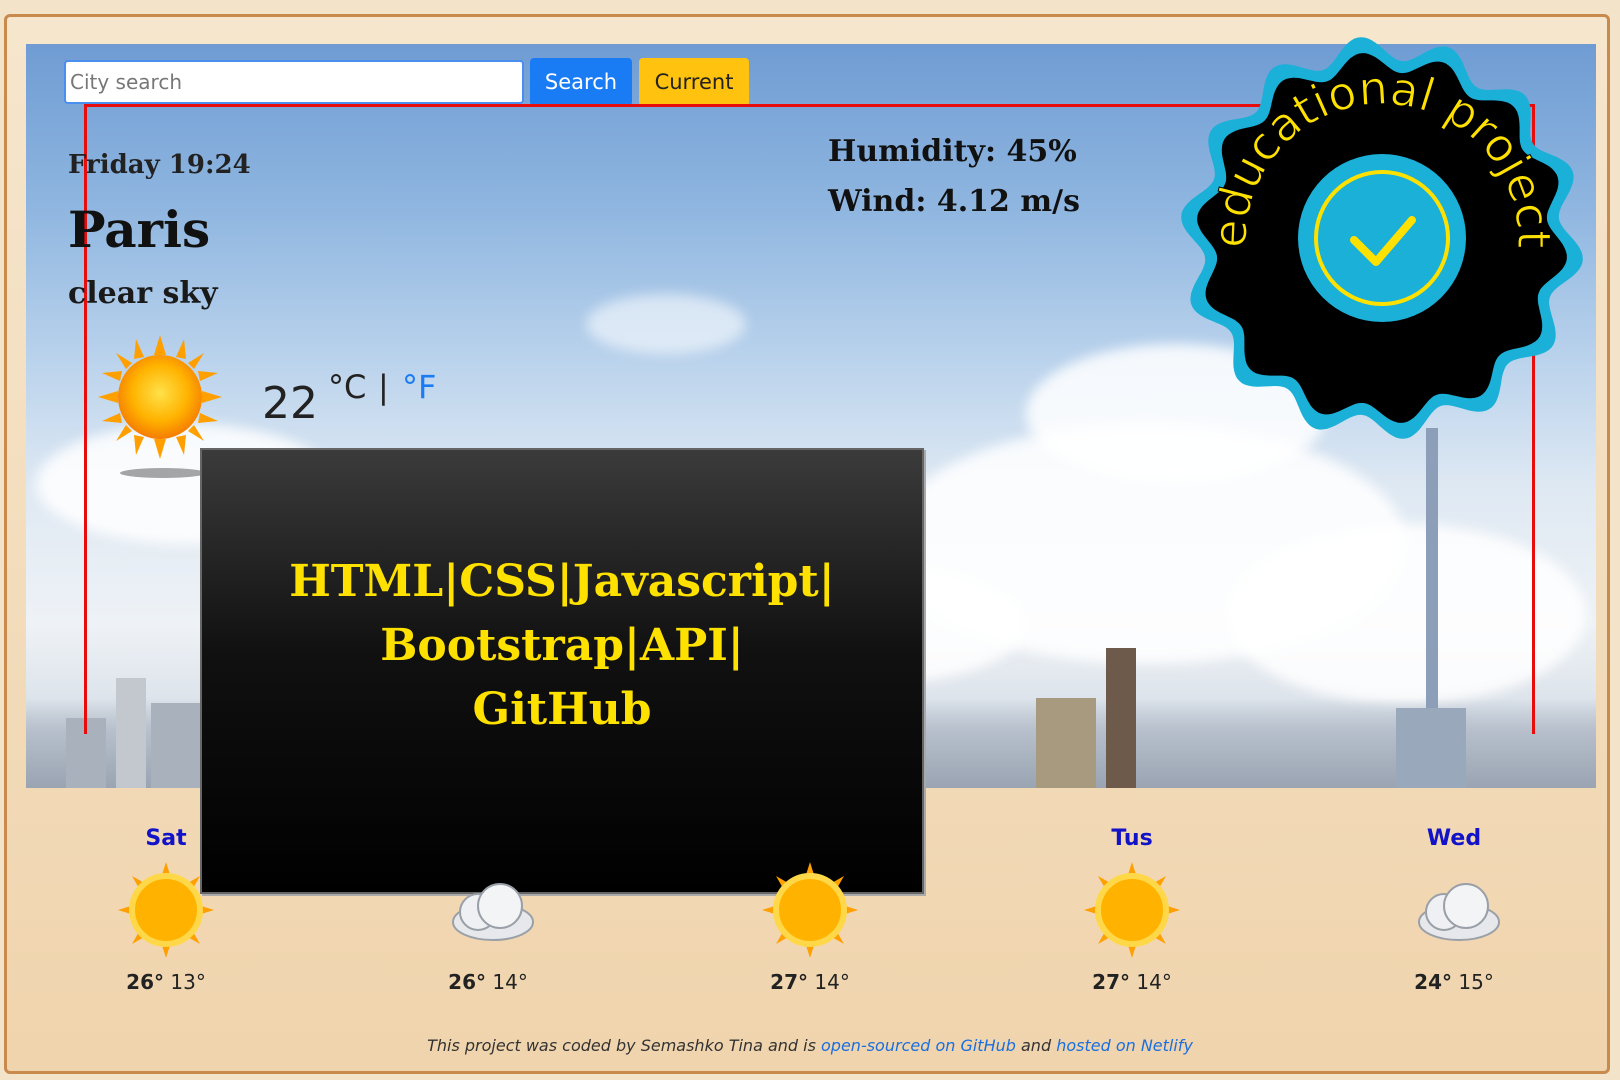 This screenshot has height=1080, width=1620. What do you see at coordinates (581, 82) in the screenshot?
I see `search-button: Search` at bounding box center [581, 82].